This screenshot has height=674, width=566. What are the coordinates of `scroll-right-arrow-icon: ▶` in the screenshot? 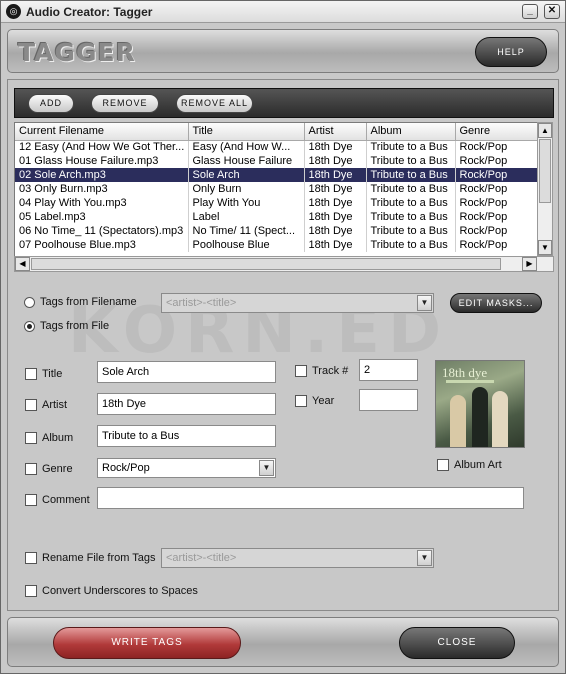 It's located at (529, 264).